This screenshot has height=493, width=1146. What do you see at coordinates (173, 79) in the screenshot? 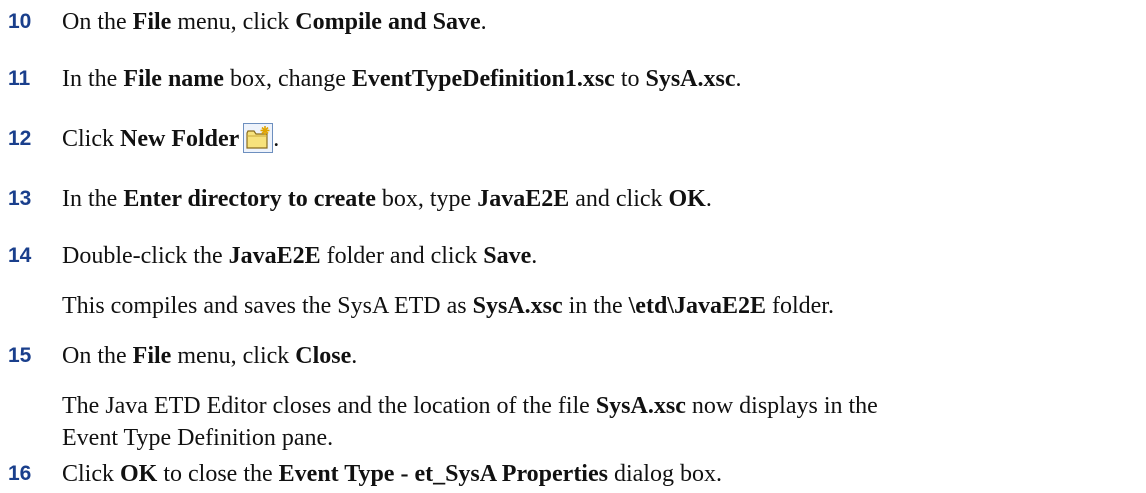
I see `bold-run: File name` at bounding box center [173, 79].